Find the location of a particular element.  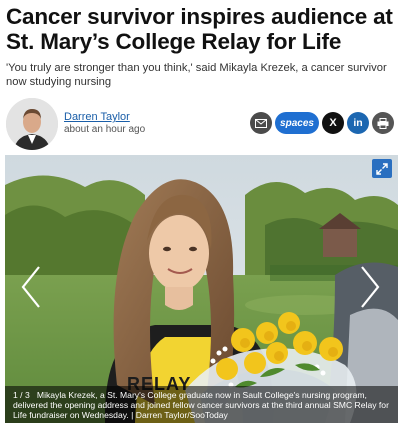

x-share-button: X is located at coordinates (333, 123).